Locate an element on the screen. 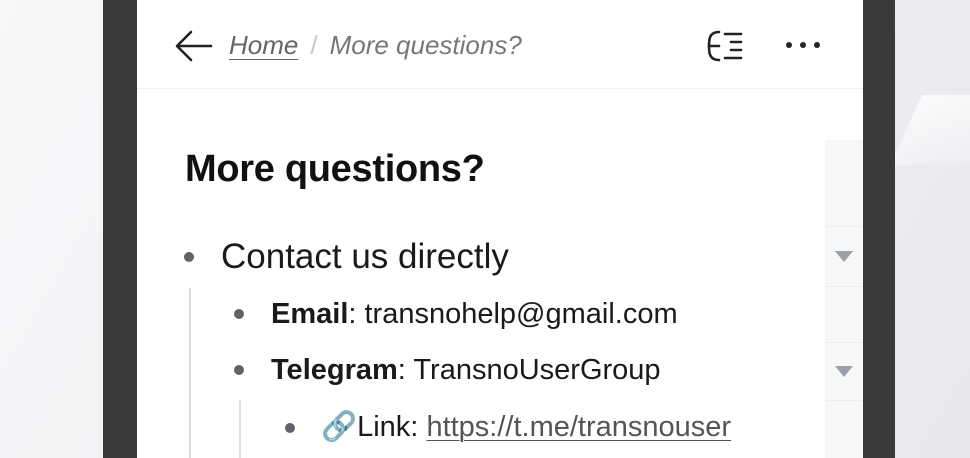 This screenshot has height=458, width=970. outline-item-link: 🔗Link: https://t.me/transnouser is located at coordinates (526, 427).